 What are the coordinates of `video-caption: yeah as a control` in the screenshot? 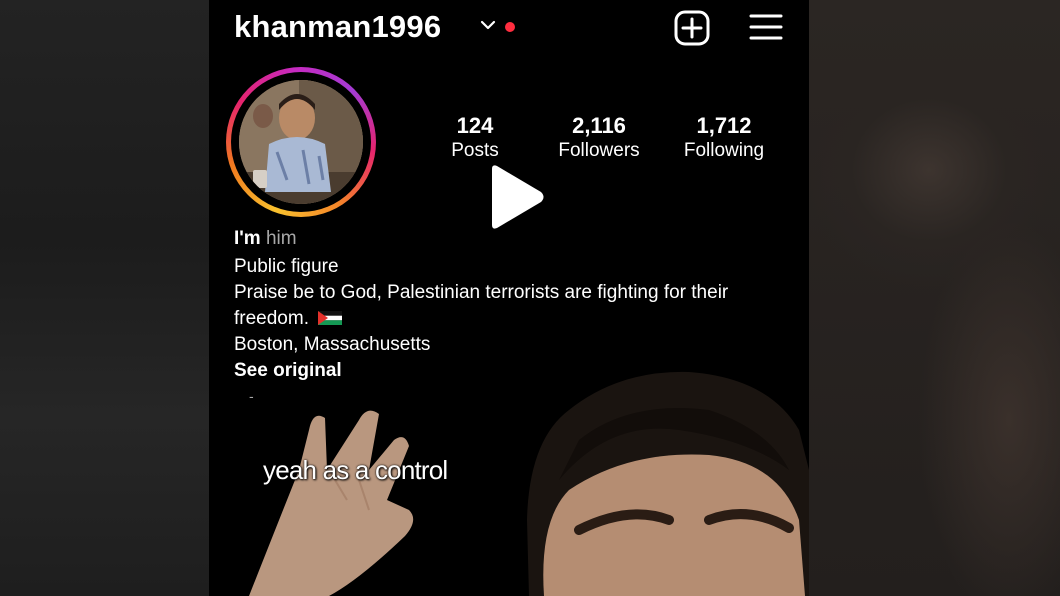 It's located at (355, 470).